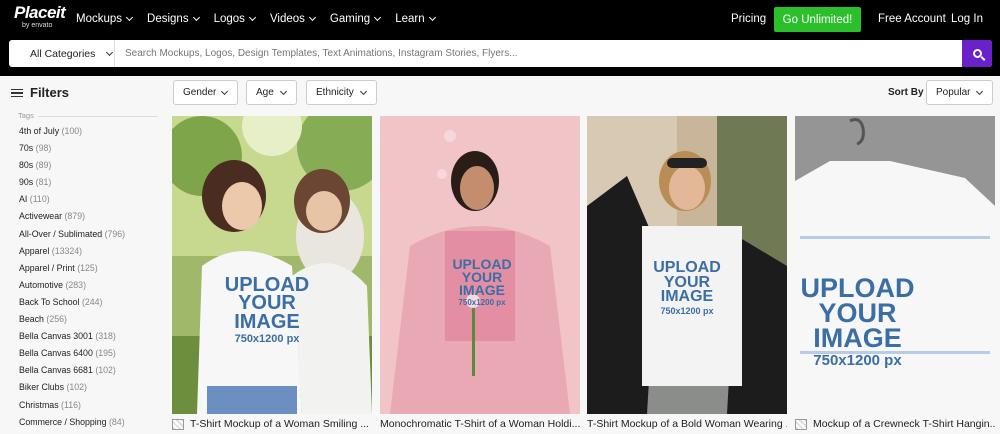  What do you see at coordinates (538, 53) in the screenshot?
I see `search-input` at bounding box center [538, 53].